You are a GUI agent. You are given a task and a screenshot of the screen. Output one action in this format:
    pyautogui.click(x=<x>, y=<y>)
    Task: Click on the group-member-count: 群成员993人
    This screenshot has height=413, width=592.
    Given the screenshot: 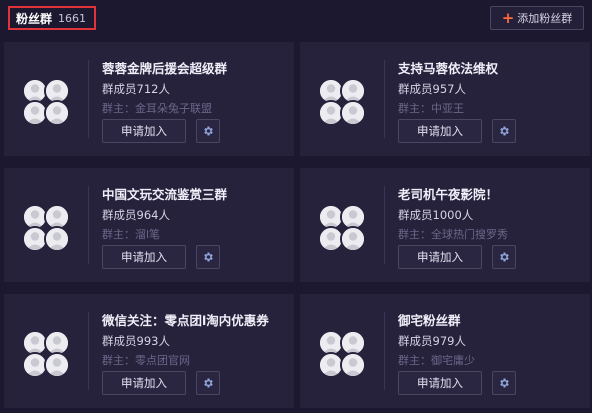 What is the action you would take?
    pyautogui.click(x=136, y=341)
    